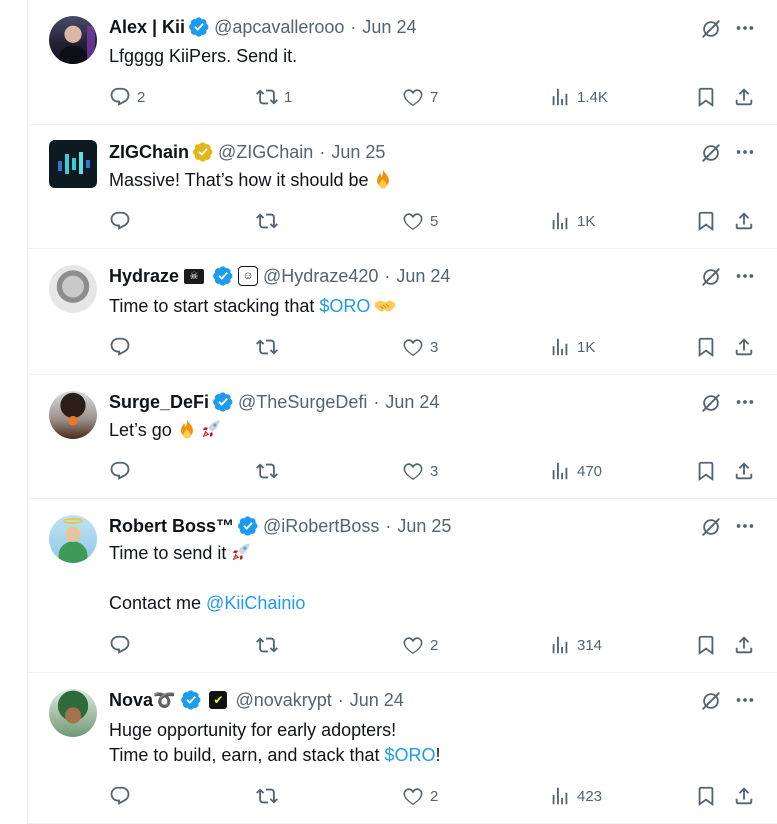 The width and height of the screenshot is (777, 824). Describe the element at coordinates (321, 526) in the screenshot. I see `author-handle: @iRobertBoss` at that location.